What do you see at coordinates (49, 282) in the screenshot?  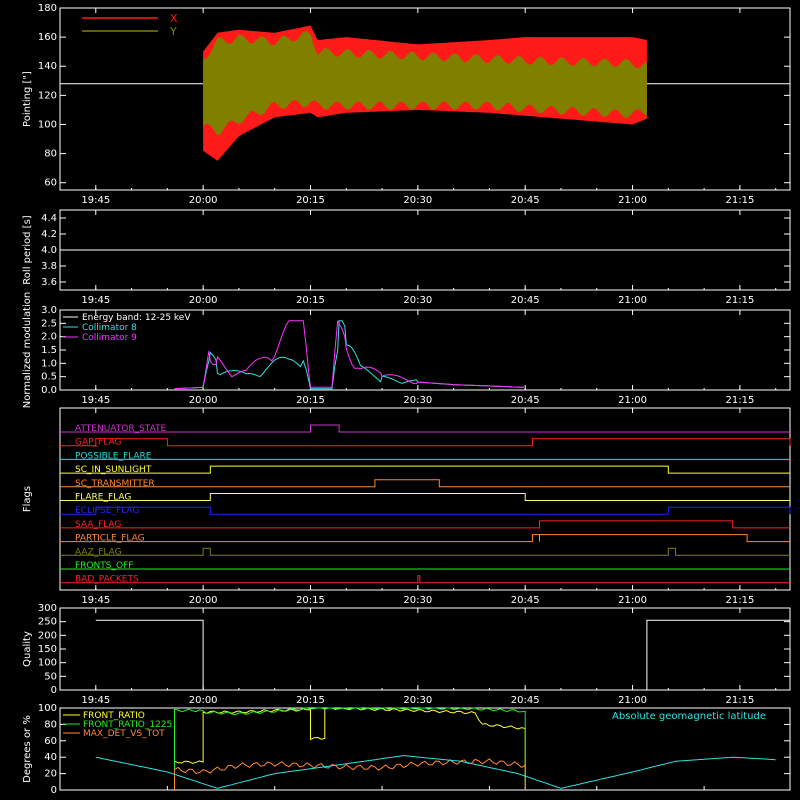 I see `y-tick-label: 3.6` at bounding box center [49, 282].